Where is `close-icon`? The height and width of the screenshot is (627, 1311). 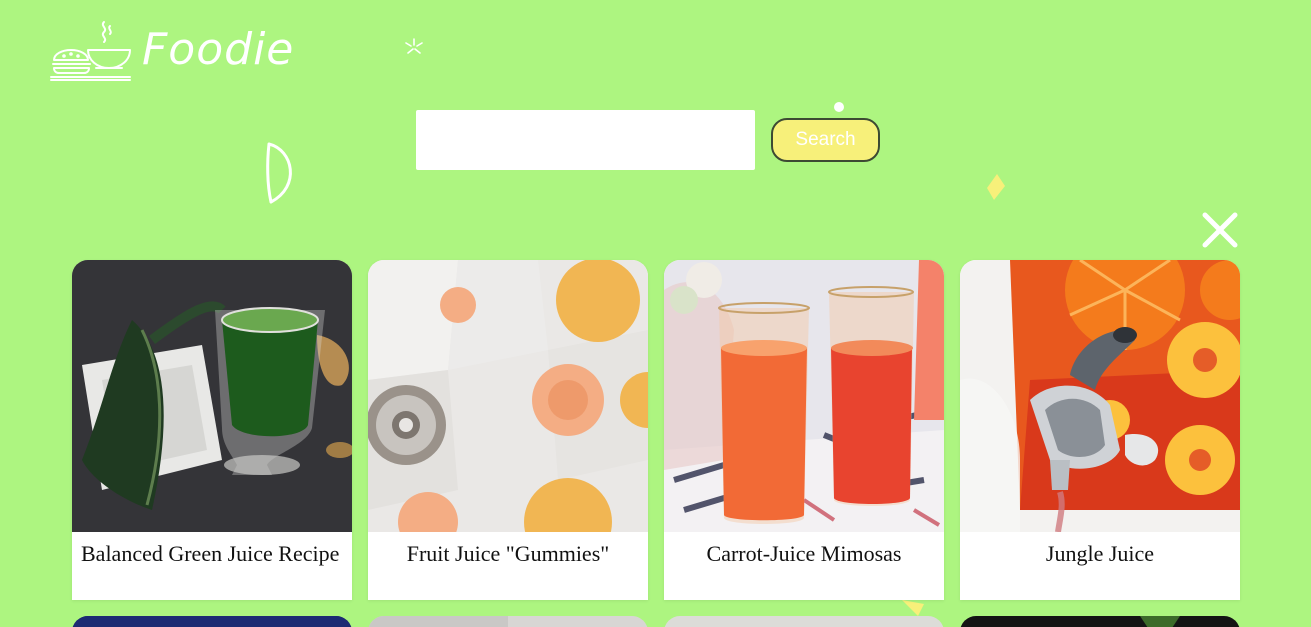 close-icon is located at coordinates (1220, 230).